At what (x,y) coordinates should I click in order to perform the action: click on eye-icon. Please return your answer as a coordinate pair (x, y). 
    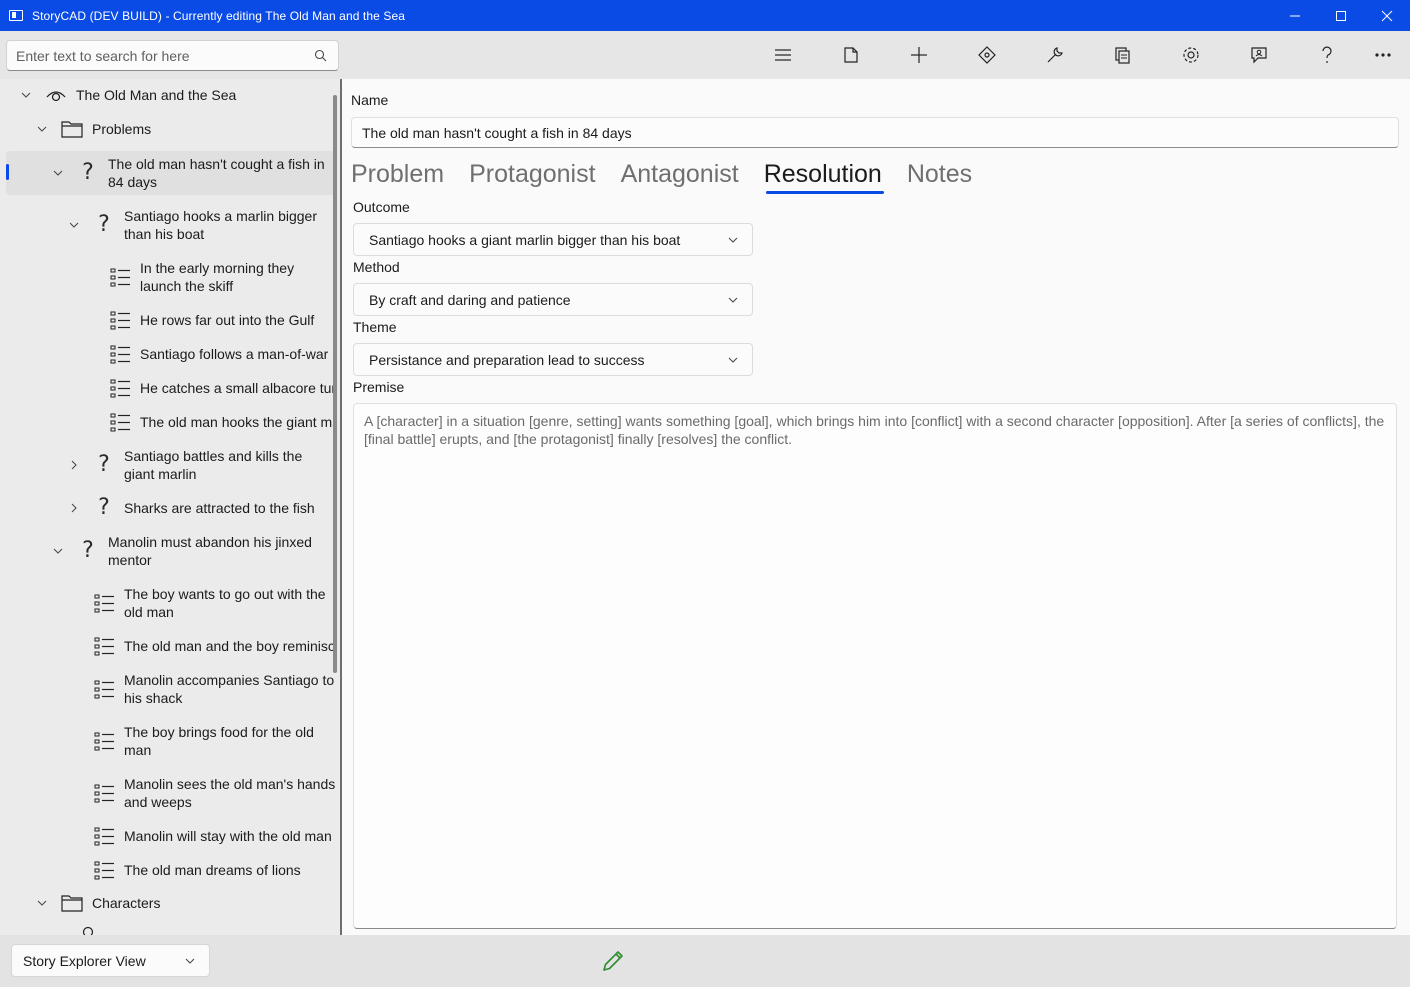
    Looking at the image, I should click on (56, 96).